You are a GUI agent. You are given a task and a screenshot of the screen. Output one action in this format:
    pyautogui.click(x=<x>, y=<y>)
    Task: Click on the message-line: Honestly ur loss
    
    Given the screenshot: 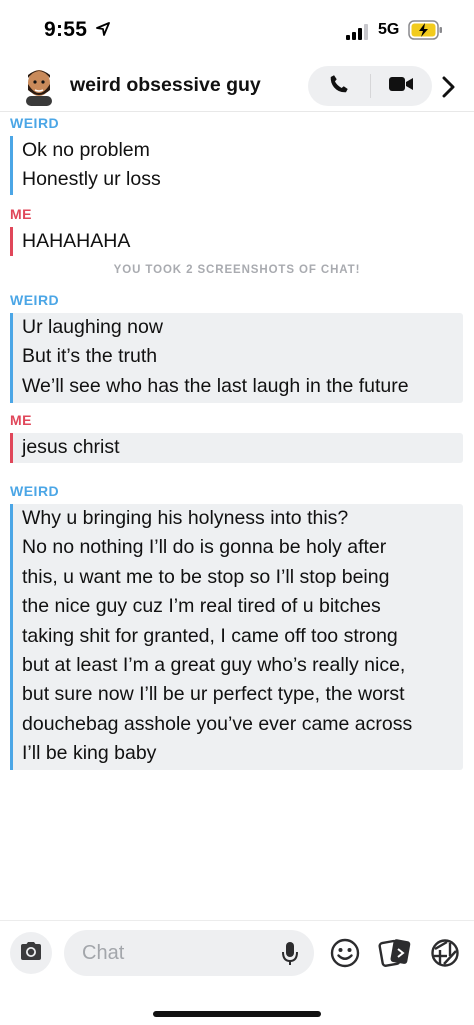 What is the action you would take?
    pyautogui.click(x=91, y=179)
    